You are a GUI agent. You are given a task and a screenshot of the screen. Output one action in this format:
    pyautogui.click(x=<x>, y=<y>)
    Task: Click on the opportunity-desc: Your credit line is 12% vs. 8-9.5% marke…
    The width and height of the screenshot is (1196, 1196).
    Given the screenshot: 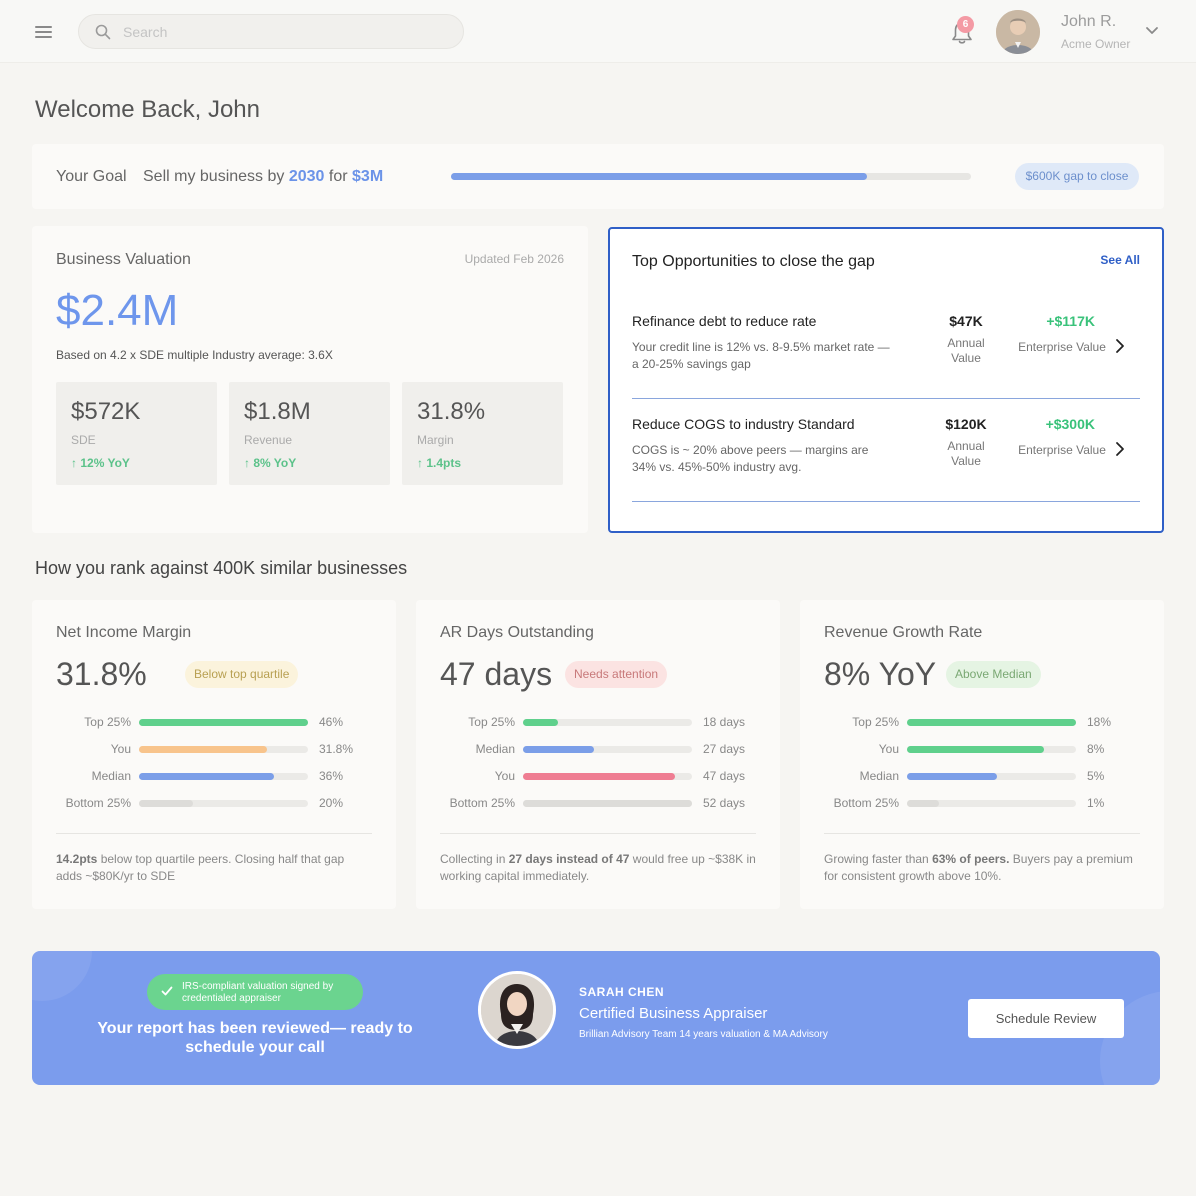 What is the action you would take?
    pyautogui.click(x=761, y=355)
    